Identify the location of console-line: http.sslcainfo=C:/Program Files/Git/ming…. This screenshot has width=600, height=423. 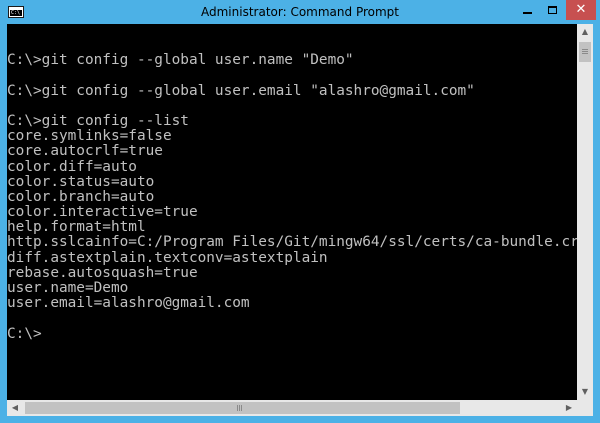
(292, 242).